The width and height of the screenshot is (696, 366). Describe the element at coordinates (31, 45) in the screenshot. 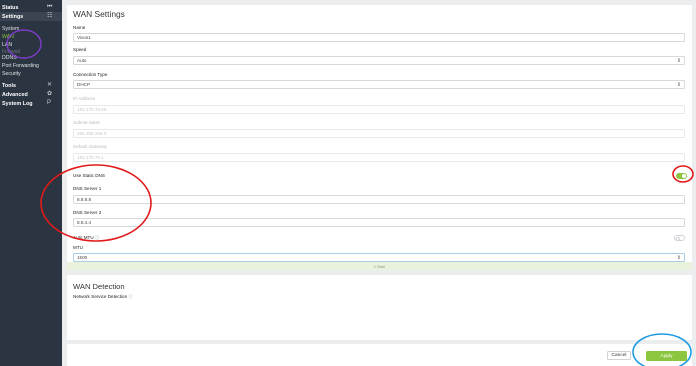

I see `sidebar-item-lan: LAN` at that location.